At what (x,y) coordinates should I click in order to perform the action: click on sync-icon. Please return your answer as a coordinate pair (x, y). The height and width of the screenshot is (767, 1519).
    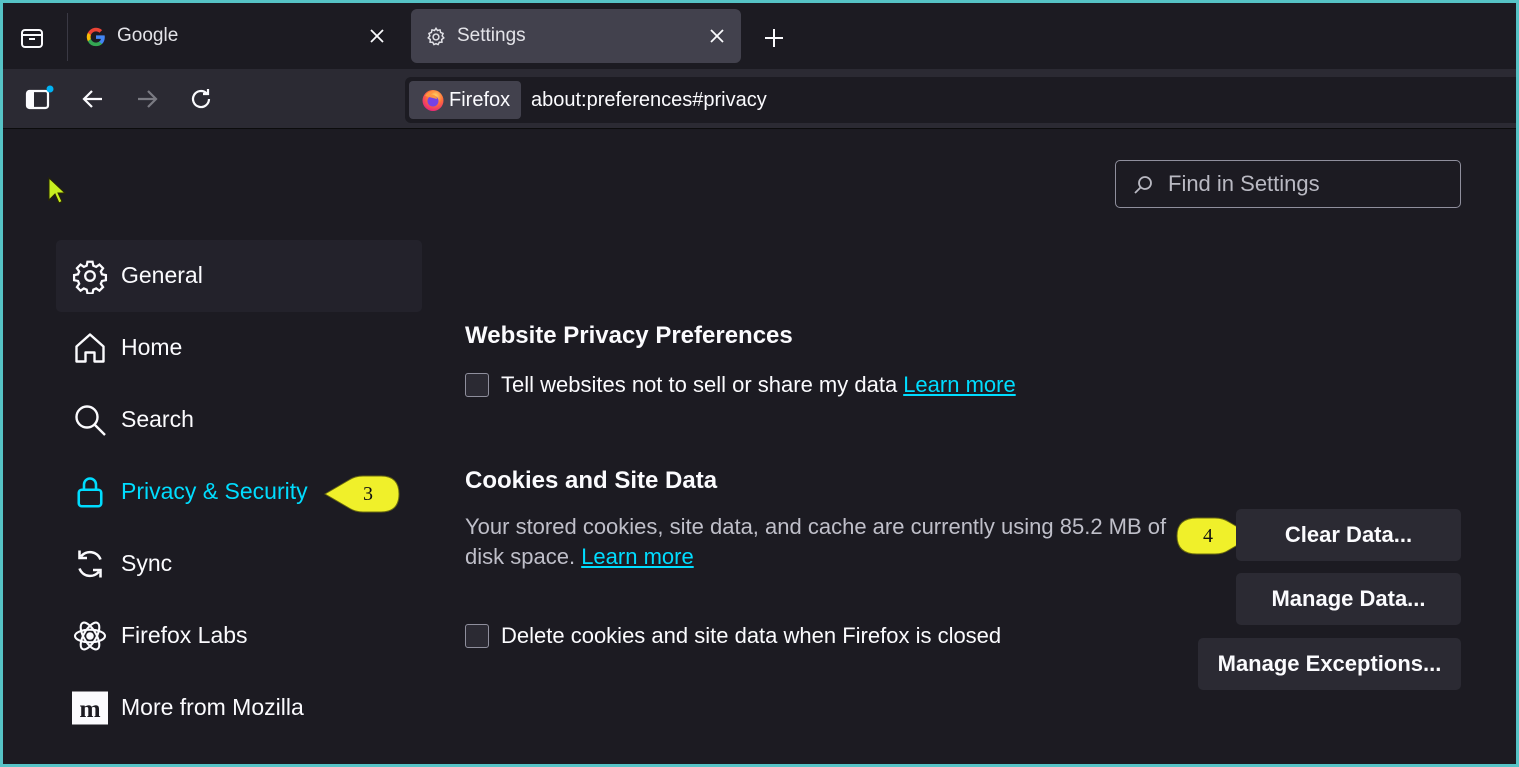
    Looking at the image, I should click on (90, 564).